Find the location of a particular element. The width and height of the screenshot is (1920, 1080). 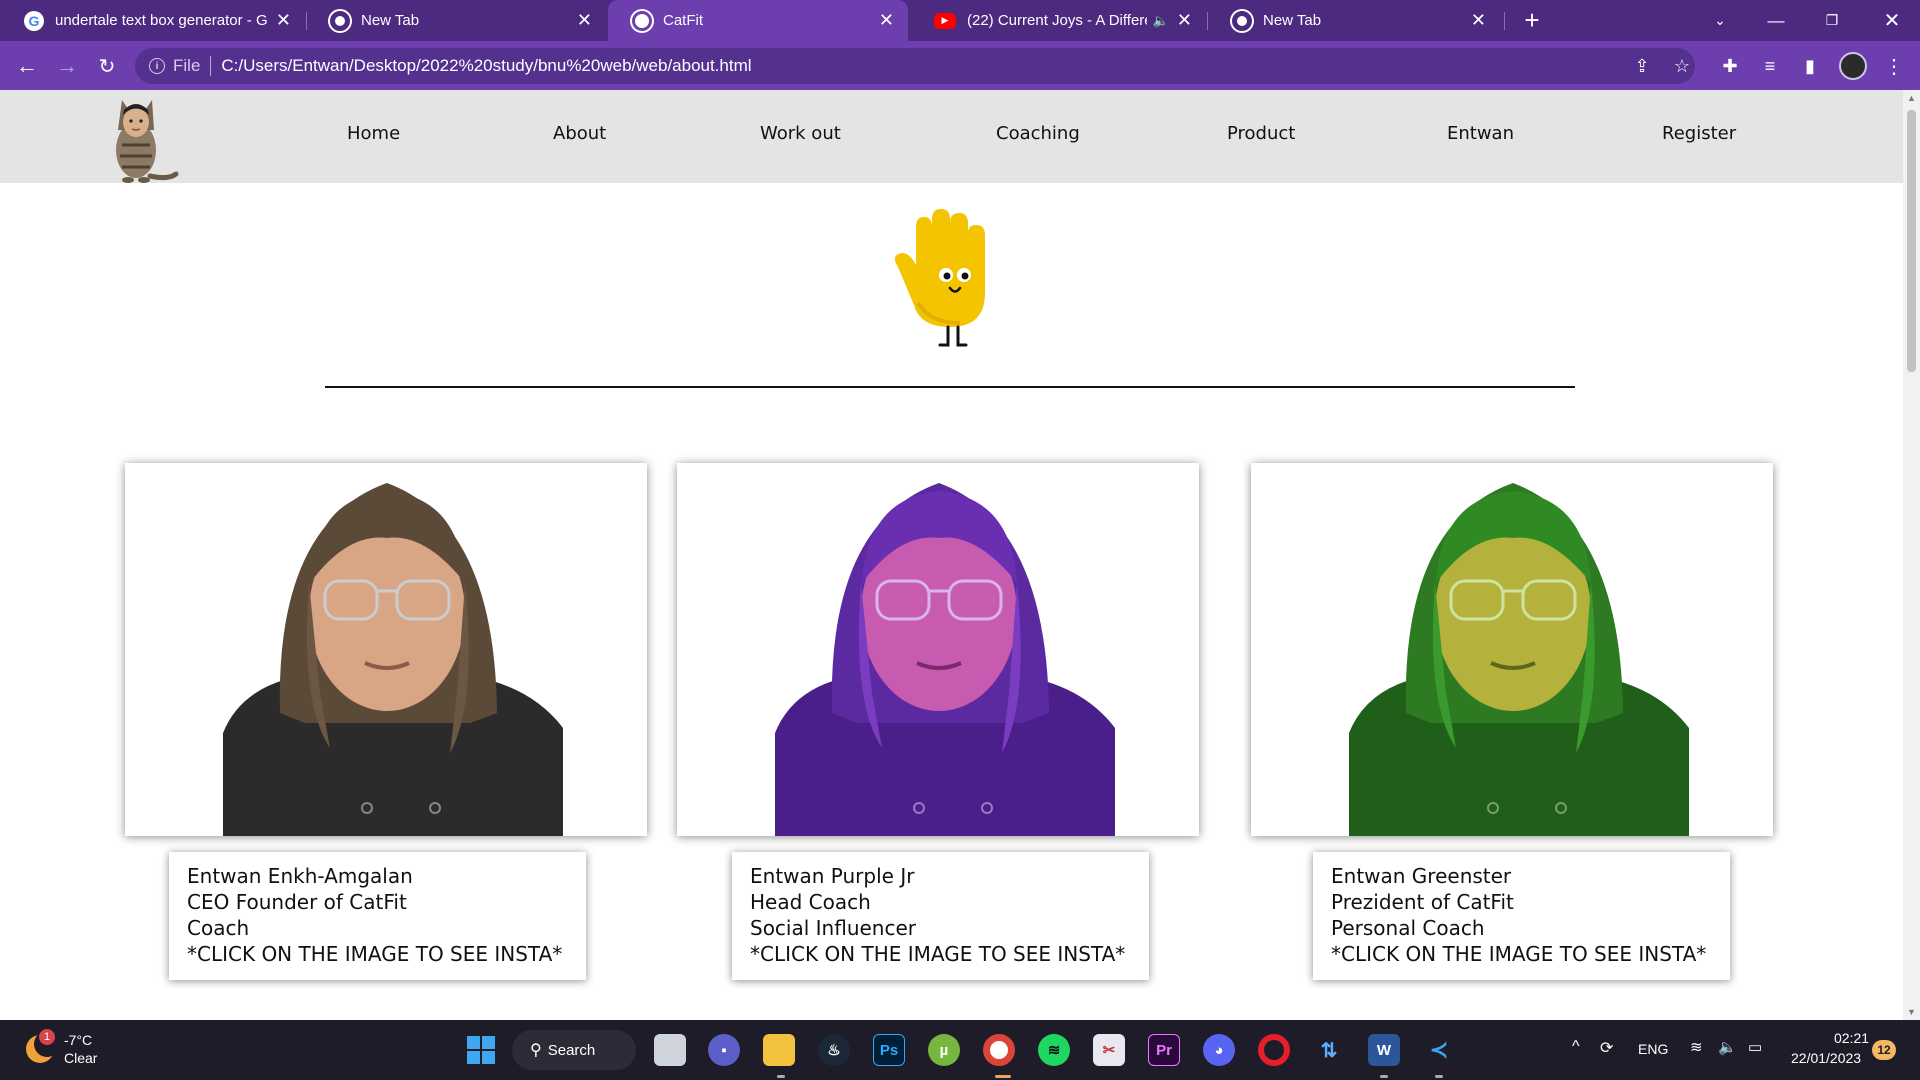

nav-register: Register is located at coordinates (1699, 133).